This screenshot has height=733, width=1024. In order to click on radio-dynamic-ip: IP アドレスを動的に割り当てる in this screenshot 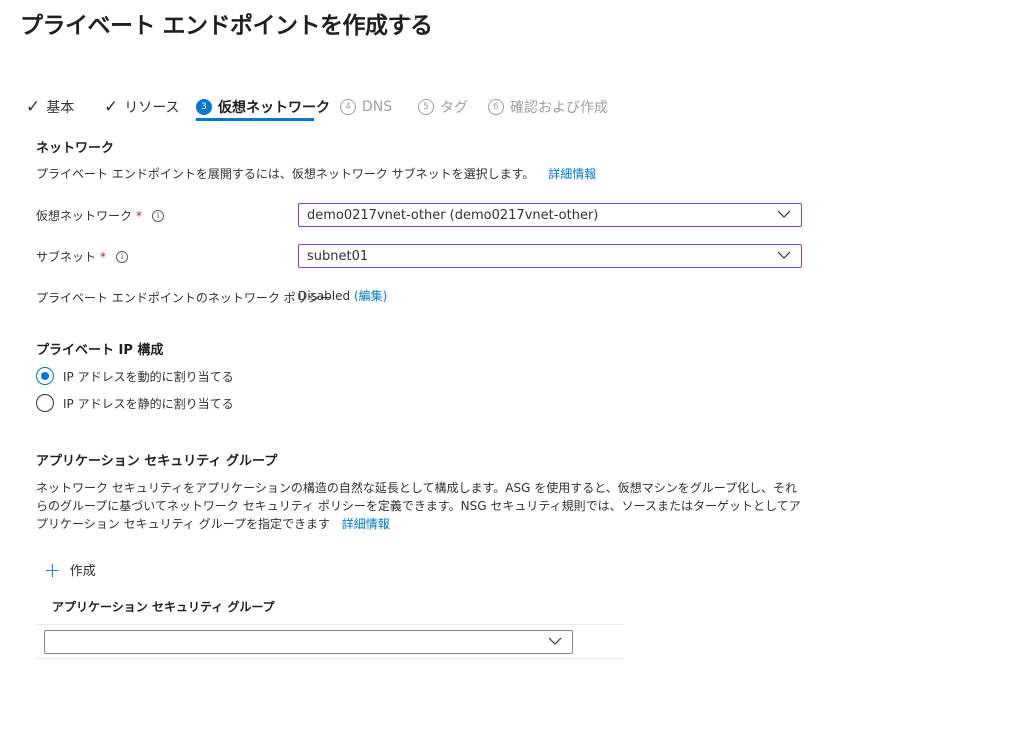, I will do `click(135, 376)`.